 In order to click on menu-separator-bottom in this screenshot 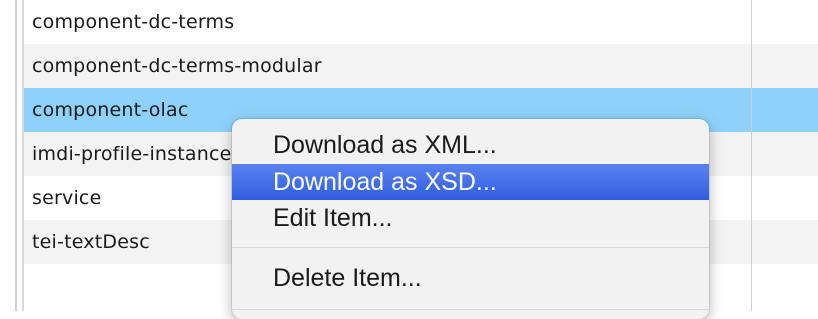, I will do `click(470, 309)`.